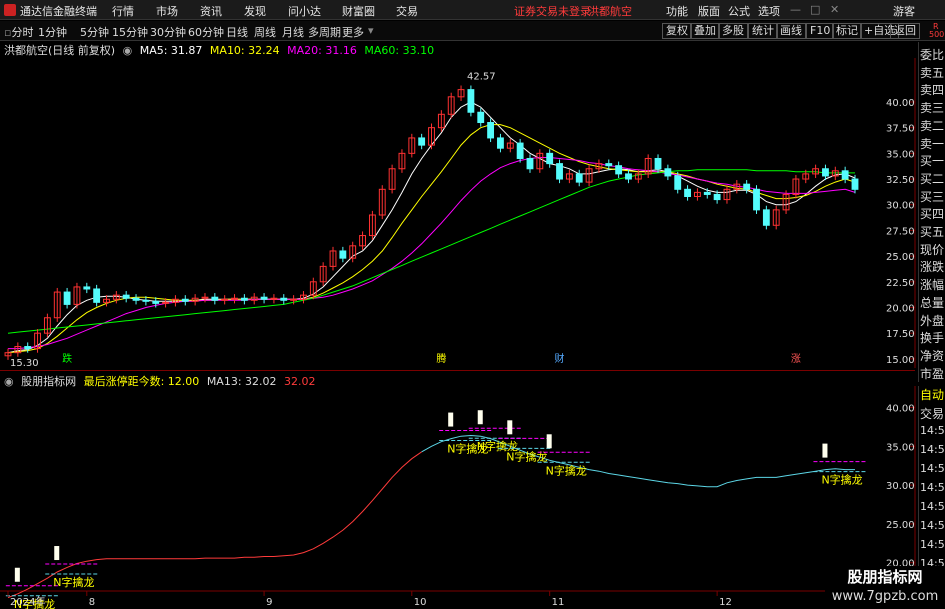 This screenshot has width=945, height=609. Describe the element at coordinates (168, 32) in the screenshot. I see `period-30min: 30分钟` at that location.